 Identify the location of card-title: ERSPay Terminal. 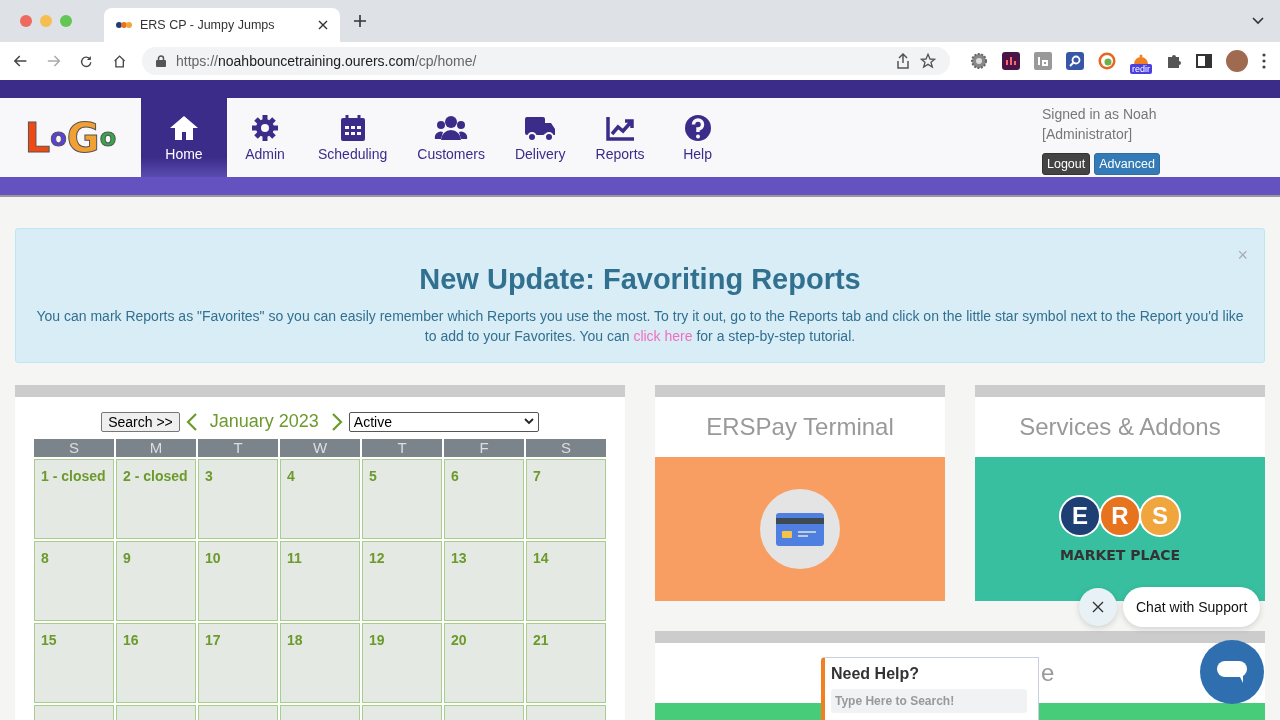
(800, 427).